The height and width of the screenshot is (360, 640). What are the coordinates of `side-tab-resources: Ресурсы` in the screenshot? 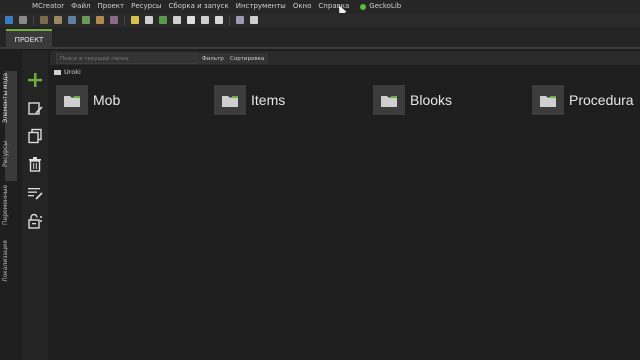 It's located at (5, 154).